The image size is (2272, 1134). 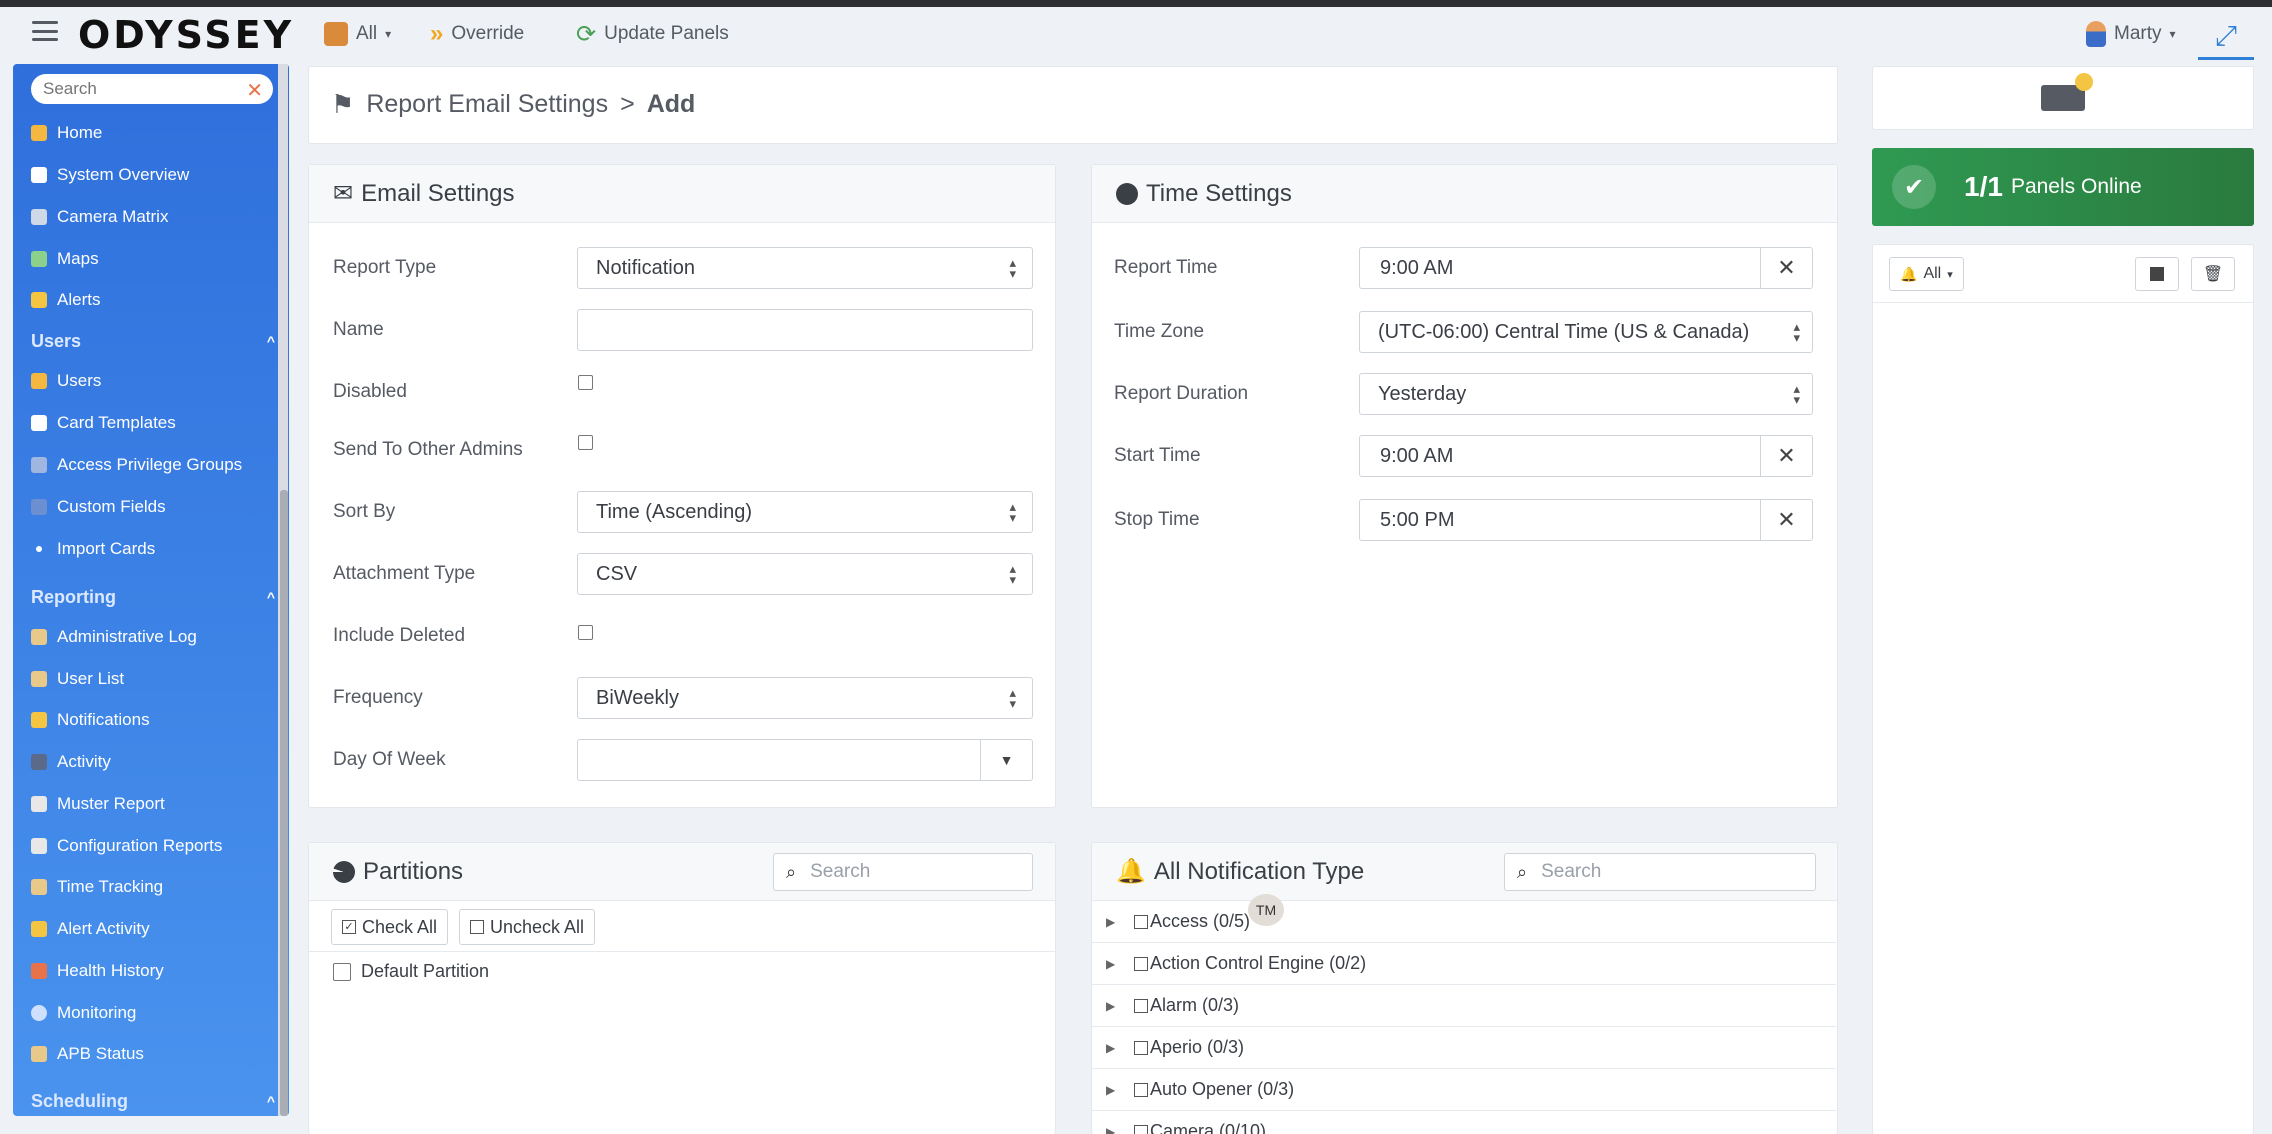 What do you see at coordinates (487, 104) in the screenshot?
I see `breadcrumb-parent: Report Email Settings` at bounding box center [487, 104].